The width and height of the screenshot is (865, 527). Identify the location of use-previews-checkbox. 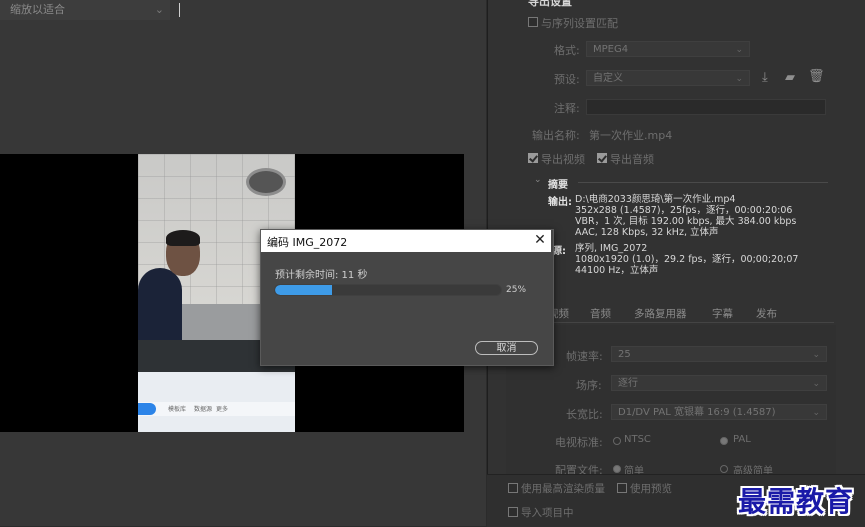
(622, 488).